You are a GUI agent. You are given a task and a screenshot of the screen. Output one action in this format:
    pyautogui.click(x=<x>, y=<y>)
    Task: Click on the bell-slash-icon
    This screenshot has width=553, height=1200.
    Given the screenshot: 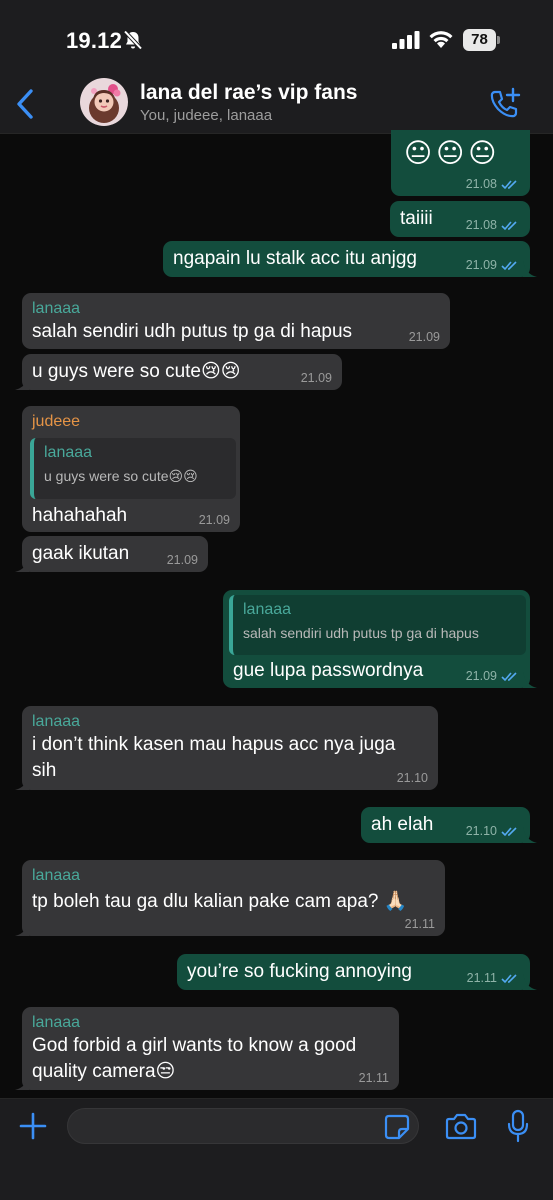 What is the action you would take?
    pyautogui.click(x=133, y=40)
    